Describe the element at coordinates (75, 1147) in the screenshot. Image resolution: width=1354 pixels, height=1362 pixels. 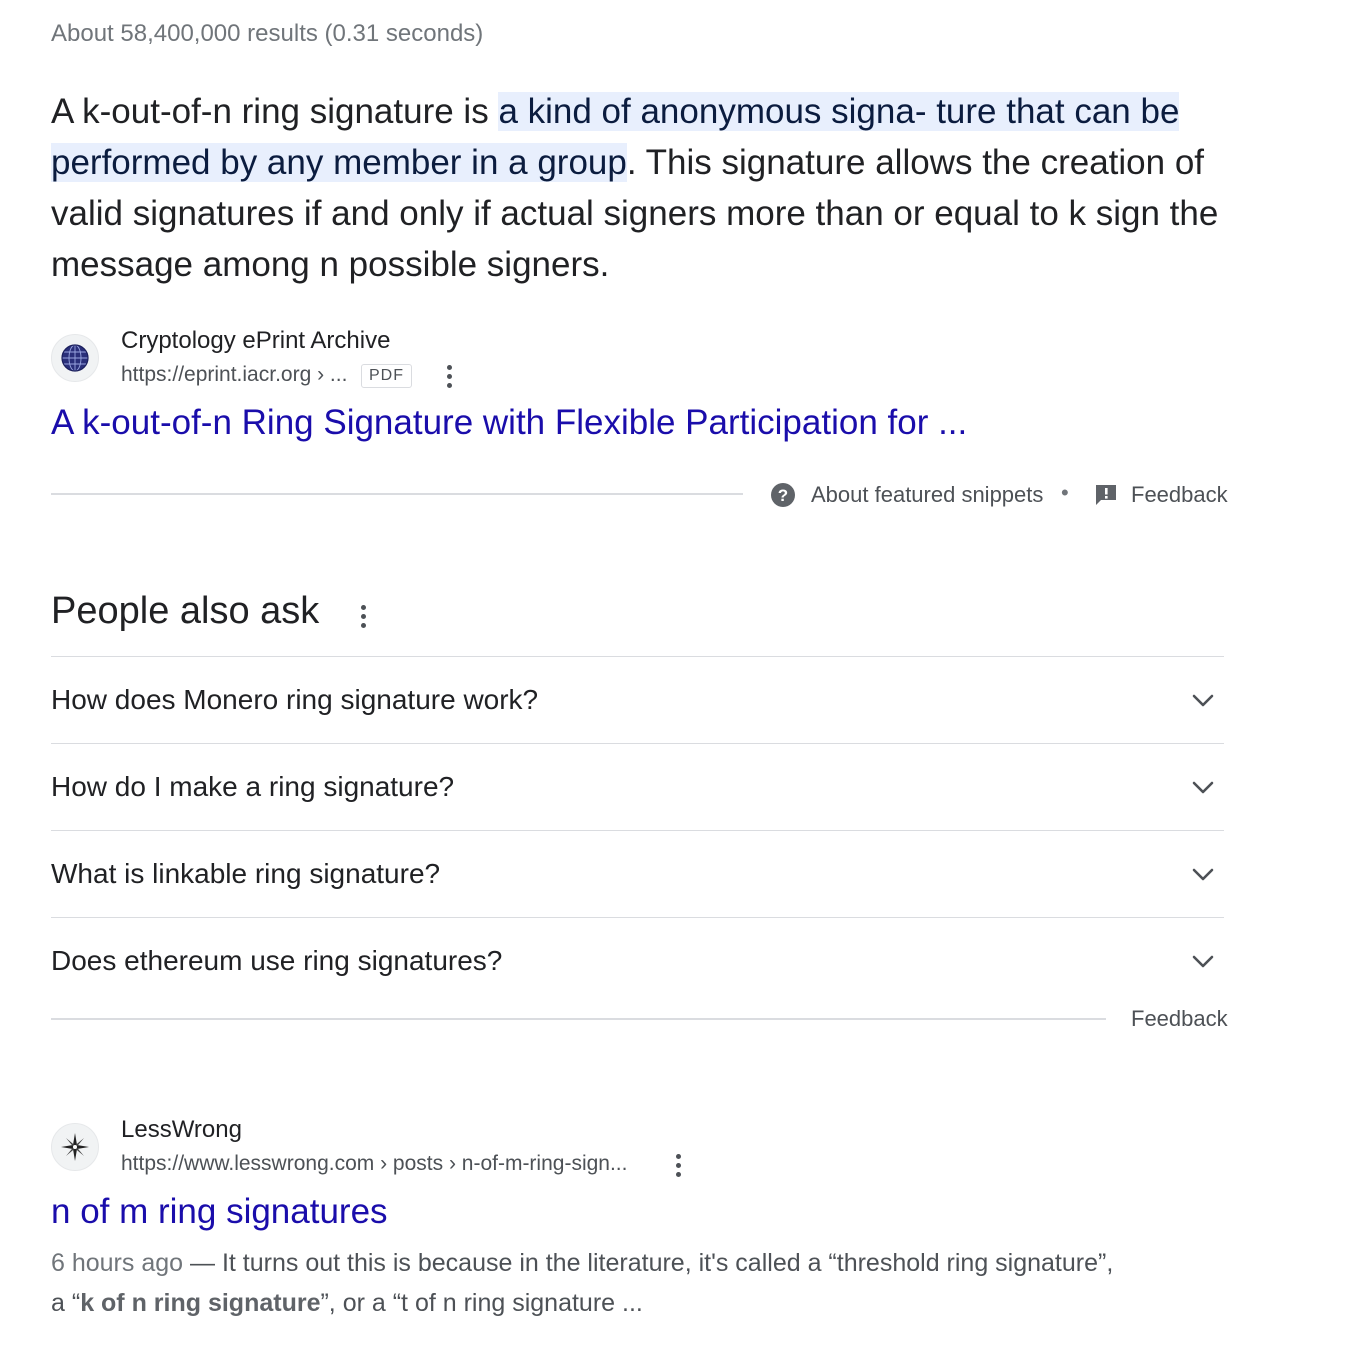
I see `lesswrong-favicon-icon` at that location.